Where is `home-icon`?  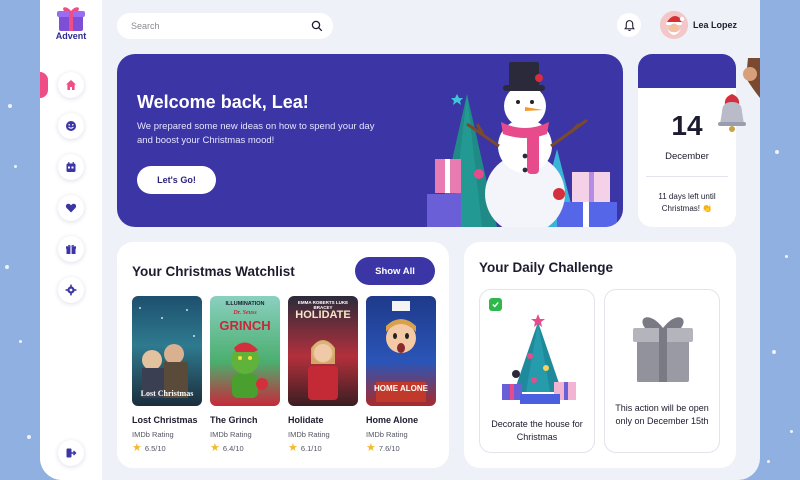 home-icon is located at coordinates (71, 85).